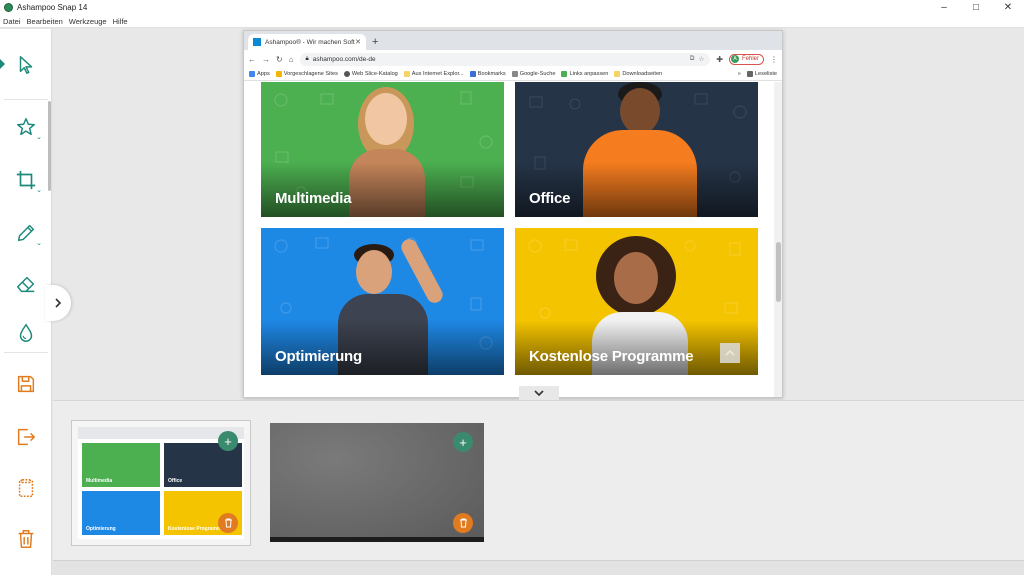 The height and width of the screenshot is (575, 1024). Describe the element at coordinates (944, 7) in the screenshot. I see `minimize-button: –` at that location.